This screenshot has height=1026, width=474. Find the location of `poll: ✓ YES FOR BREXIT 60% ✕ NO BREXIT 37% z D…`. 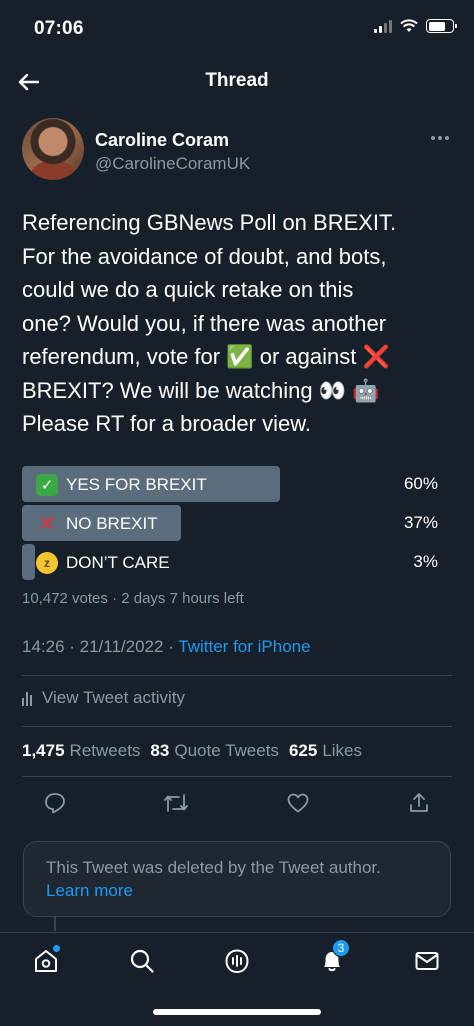

poll: ✓ YES FOR BREXIT 60% ✕ NO BREXIT 37% z D… is located at coordinates (232, 524).